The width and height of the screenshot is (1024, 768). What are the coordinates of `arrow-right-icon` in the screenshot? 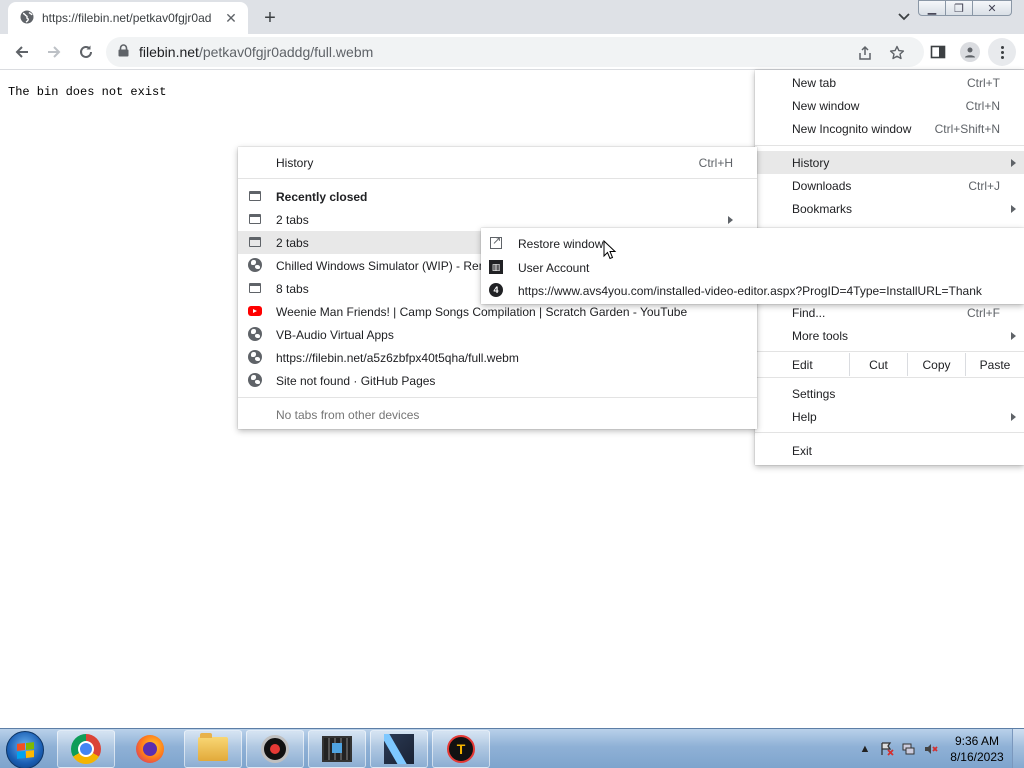 It's located at (54, 52).